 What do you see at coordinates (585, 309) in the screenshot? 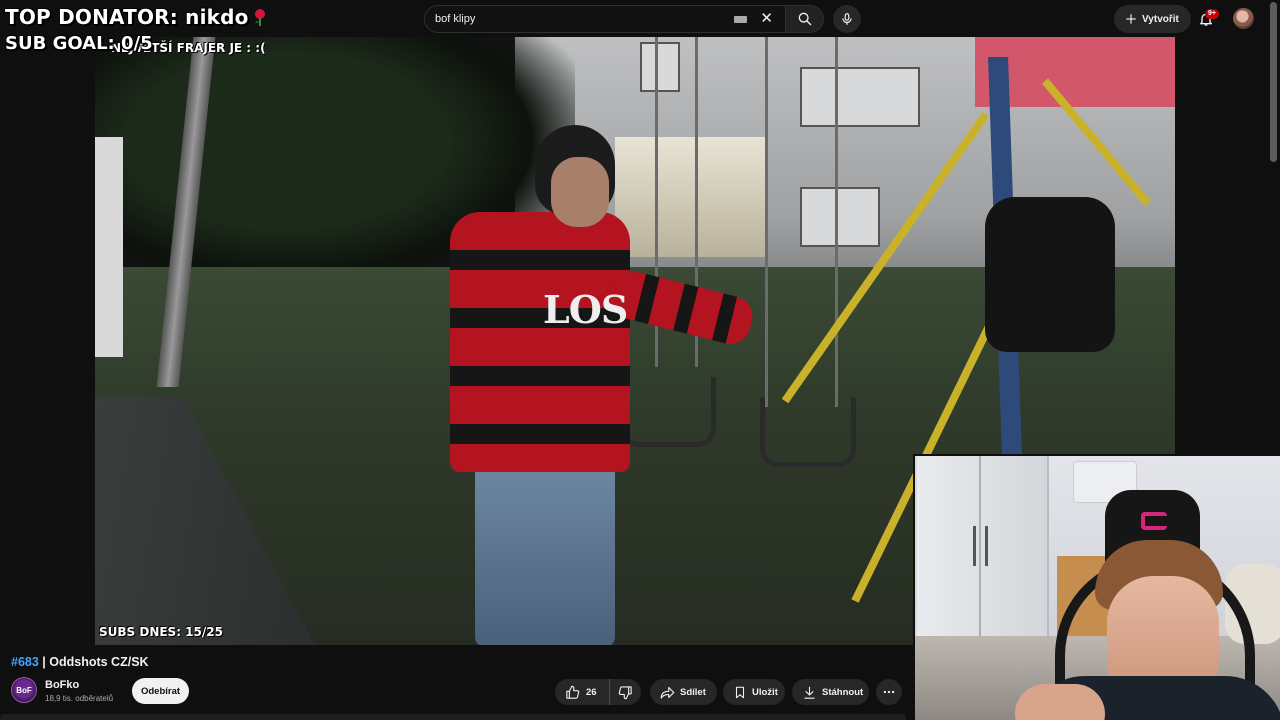
I see `shirt-print: LOS` at bounding box center [585, 309].